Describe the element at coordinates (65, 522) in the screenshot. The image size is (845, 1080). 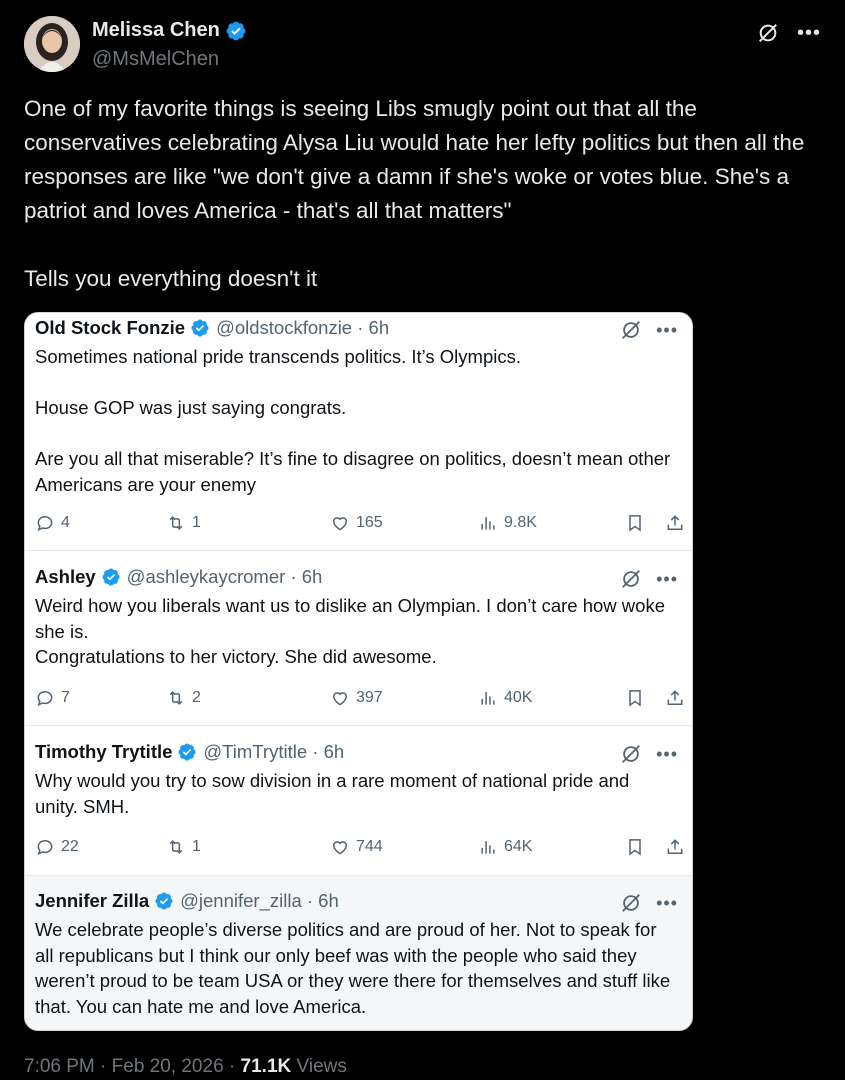
I see `reply-count-value: 4` at that location.